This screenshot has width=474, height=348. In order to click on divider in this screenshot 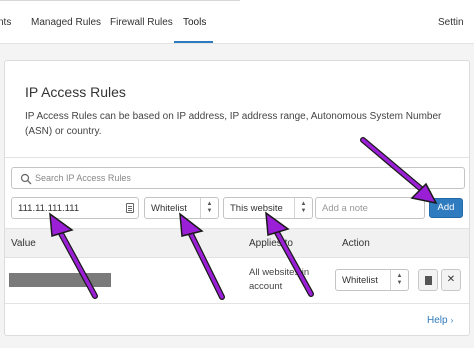, I will do `click(237, 157)`.